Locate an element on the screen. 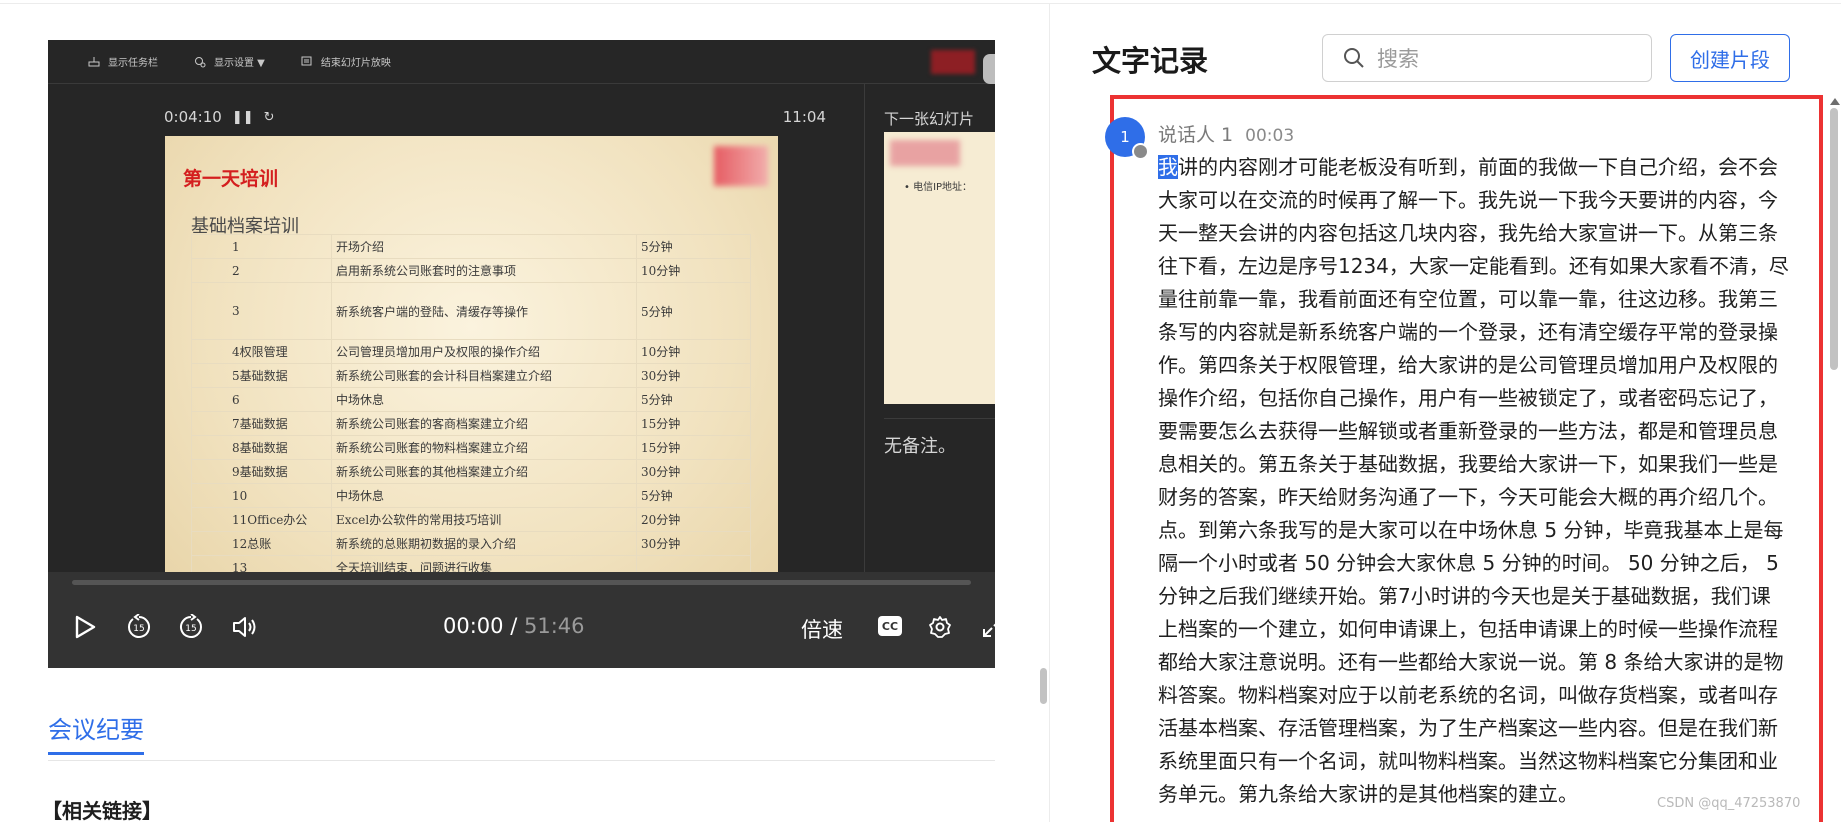 The height and width of the screenshot is (822, 1841). presenter-handle is located at coordinates (989, 69).